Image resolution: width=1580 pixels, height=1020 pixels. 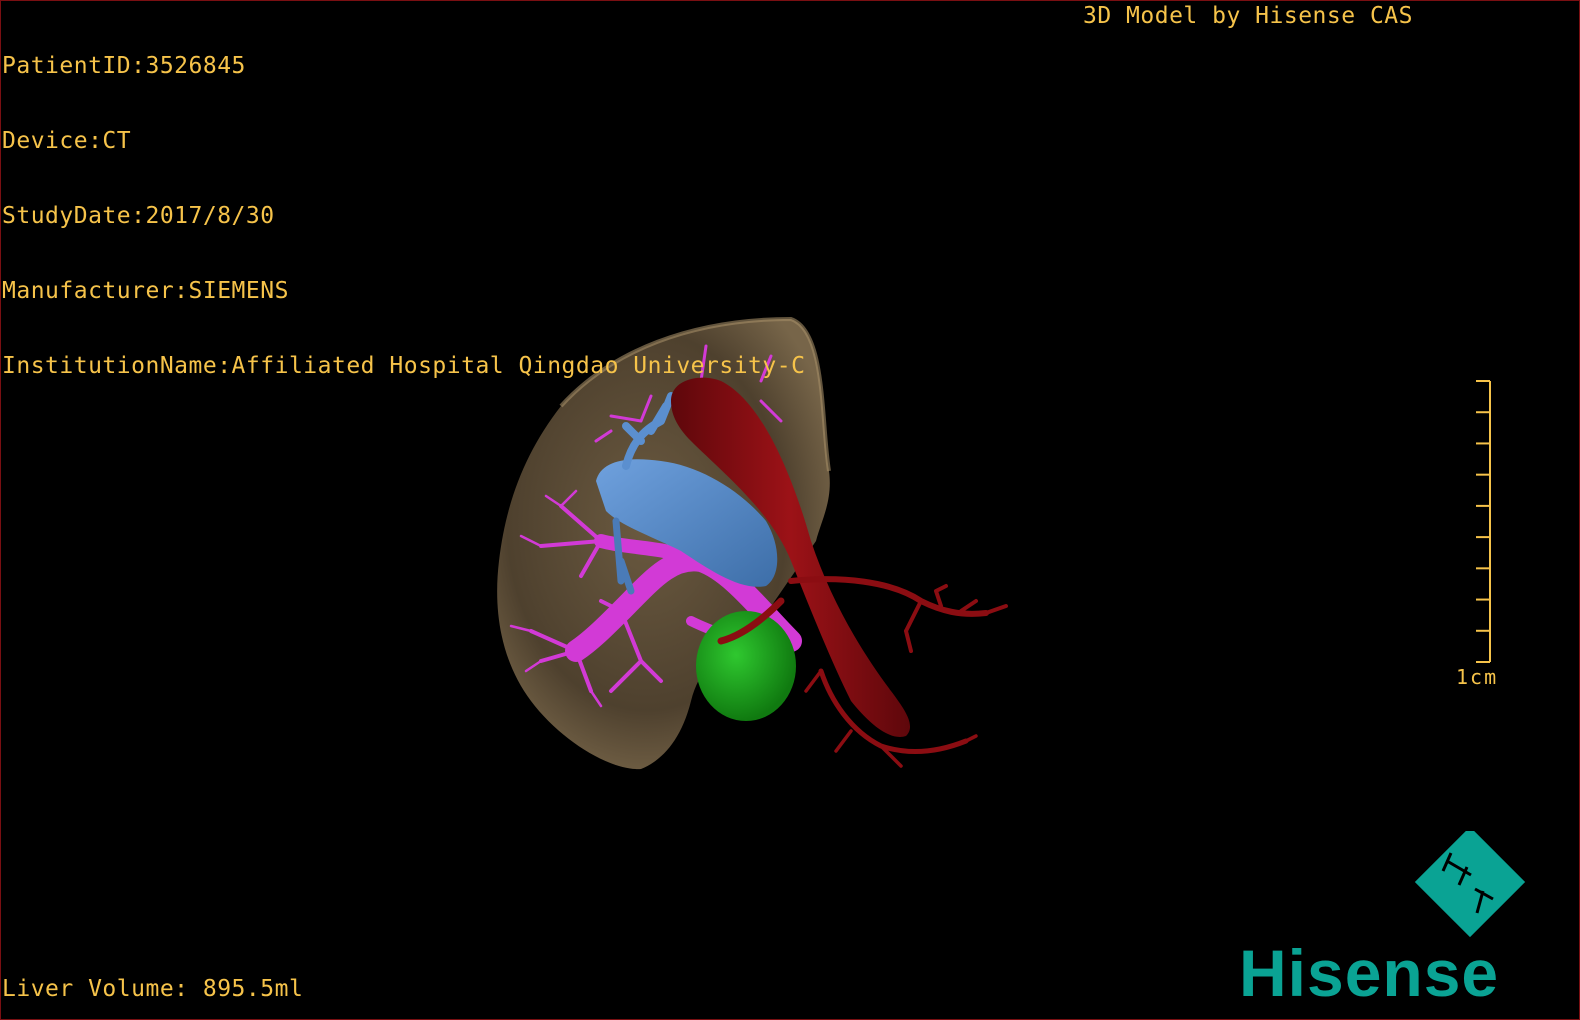 What do you see at coordinates (1477, 677) in the screenshot?
I see `scale-bar-label: 1cm` at bounding box center [1477, 677].